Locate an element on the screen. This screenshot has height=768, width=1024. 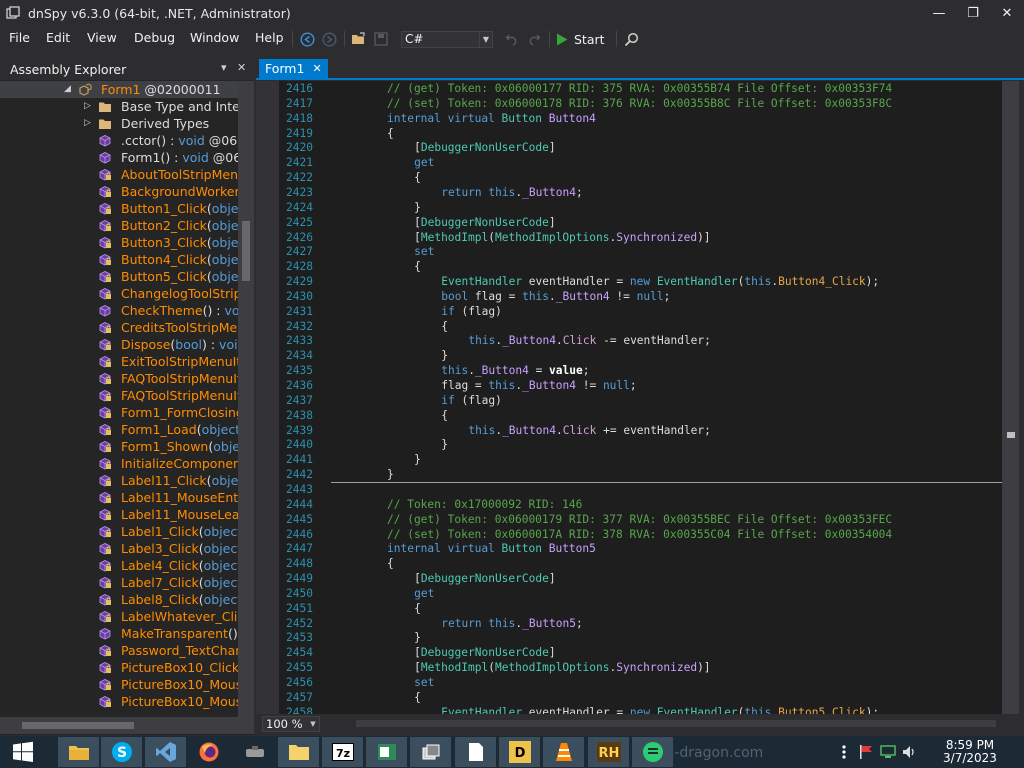
code-line: 2457 { is located at coordinates (640, 698).